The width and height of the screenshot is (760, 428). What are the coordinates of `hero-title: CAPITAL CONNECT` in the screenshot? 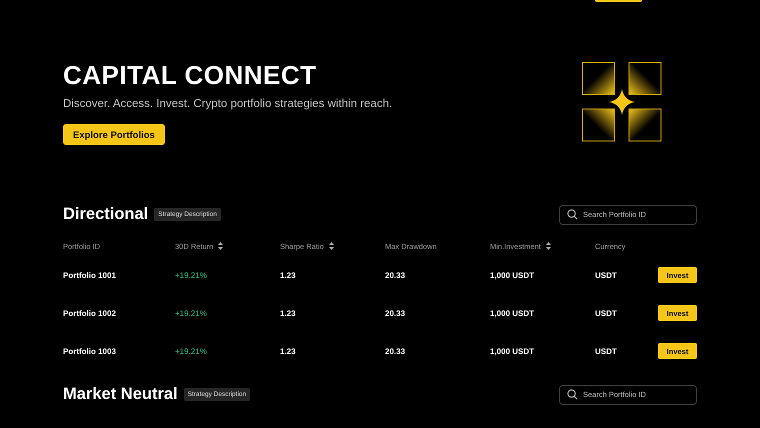 It's located at (190, 75).